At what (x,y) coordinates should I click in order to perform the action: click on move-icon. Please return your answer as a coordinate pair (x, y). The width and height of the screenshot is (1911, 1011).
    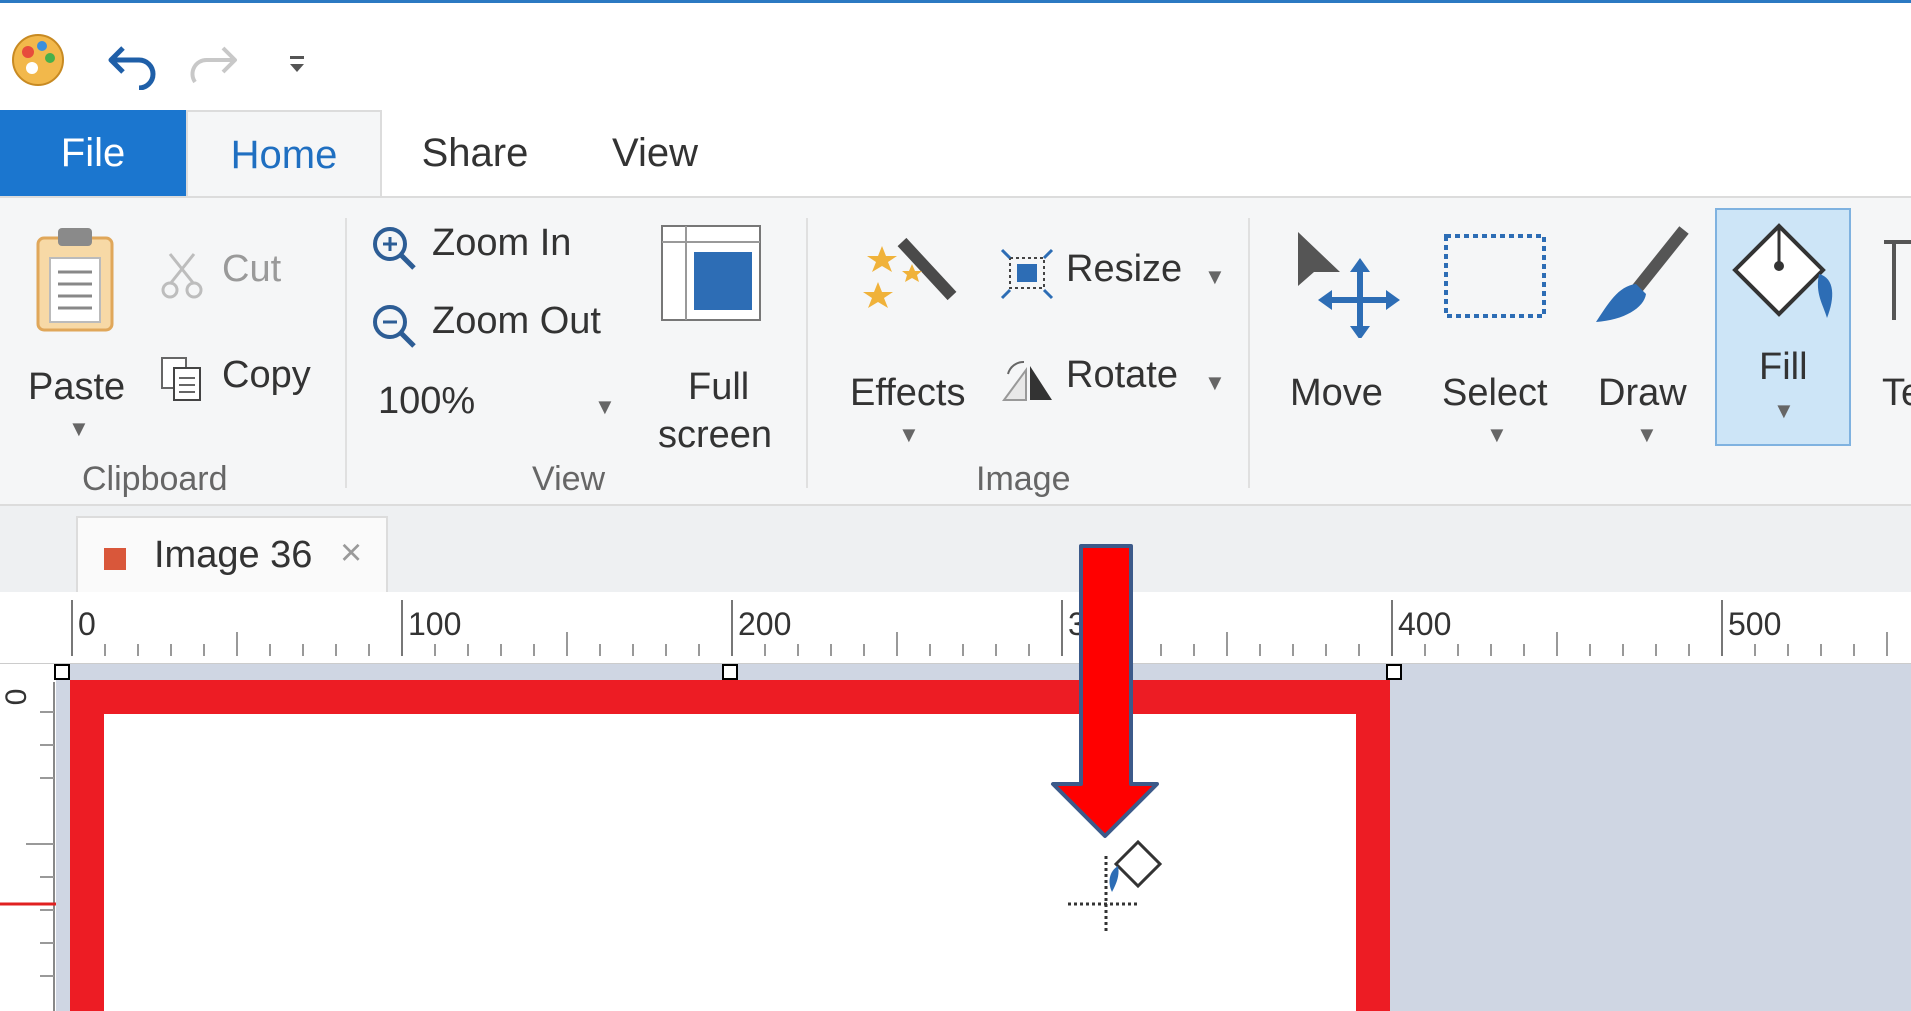
    Looking at the image, I should click on (1349, 285).